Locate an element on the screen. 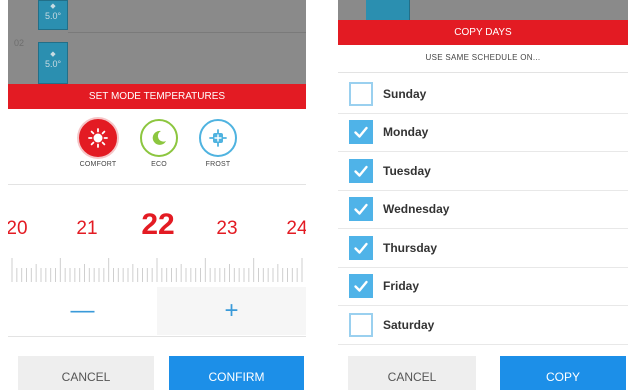  mode-comfort-button: COMFORT is located at coordinates (98, 143).